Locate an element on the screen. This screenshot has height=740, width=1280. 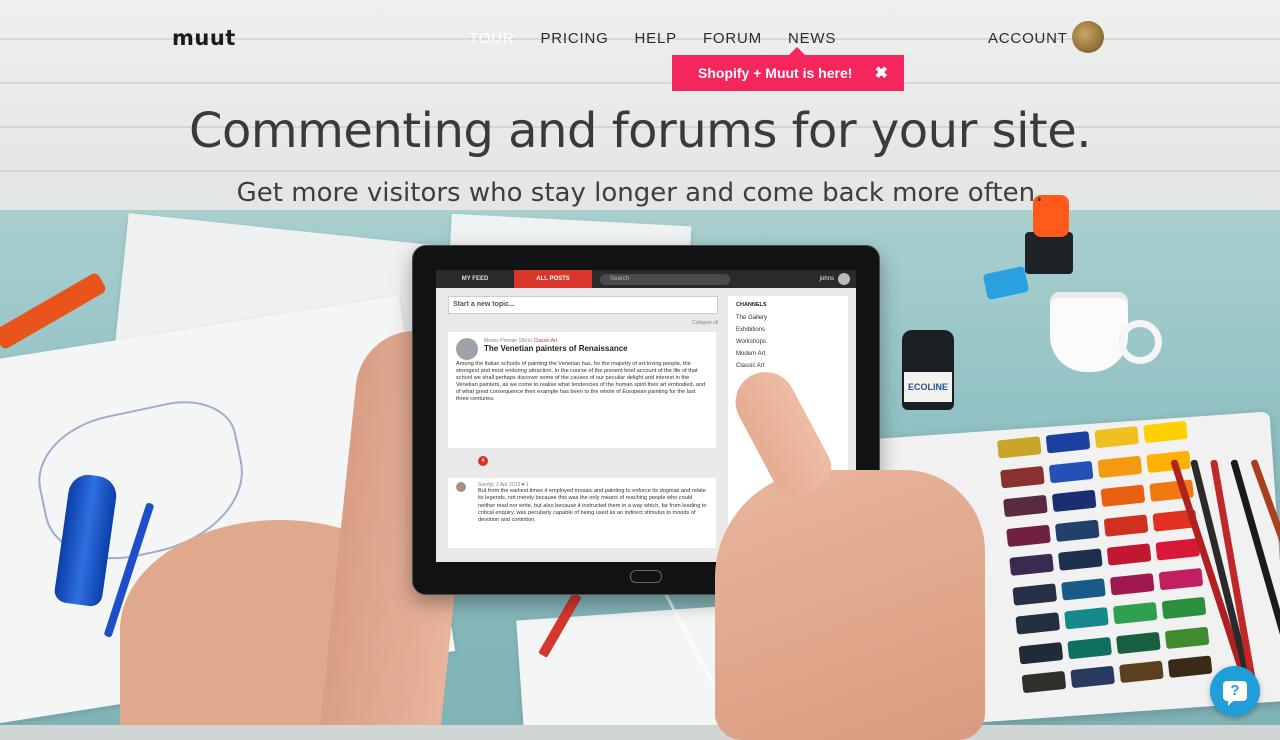
nav-tour: TOUR is located at coordinates (491, 38).